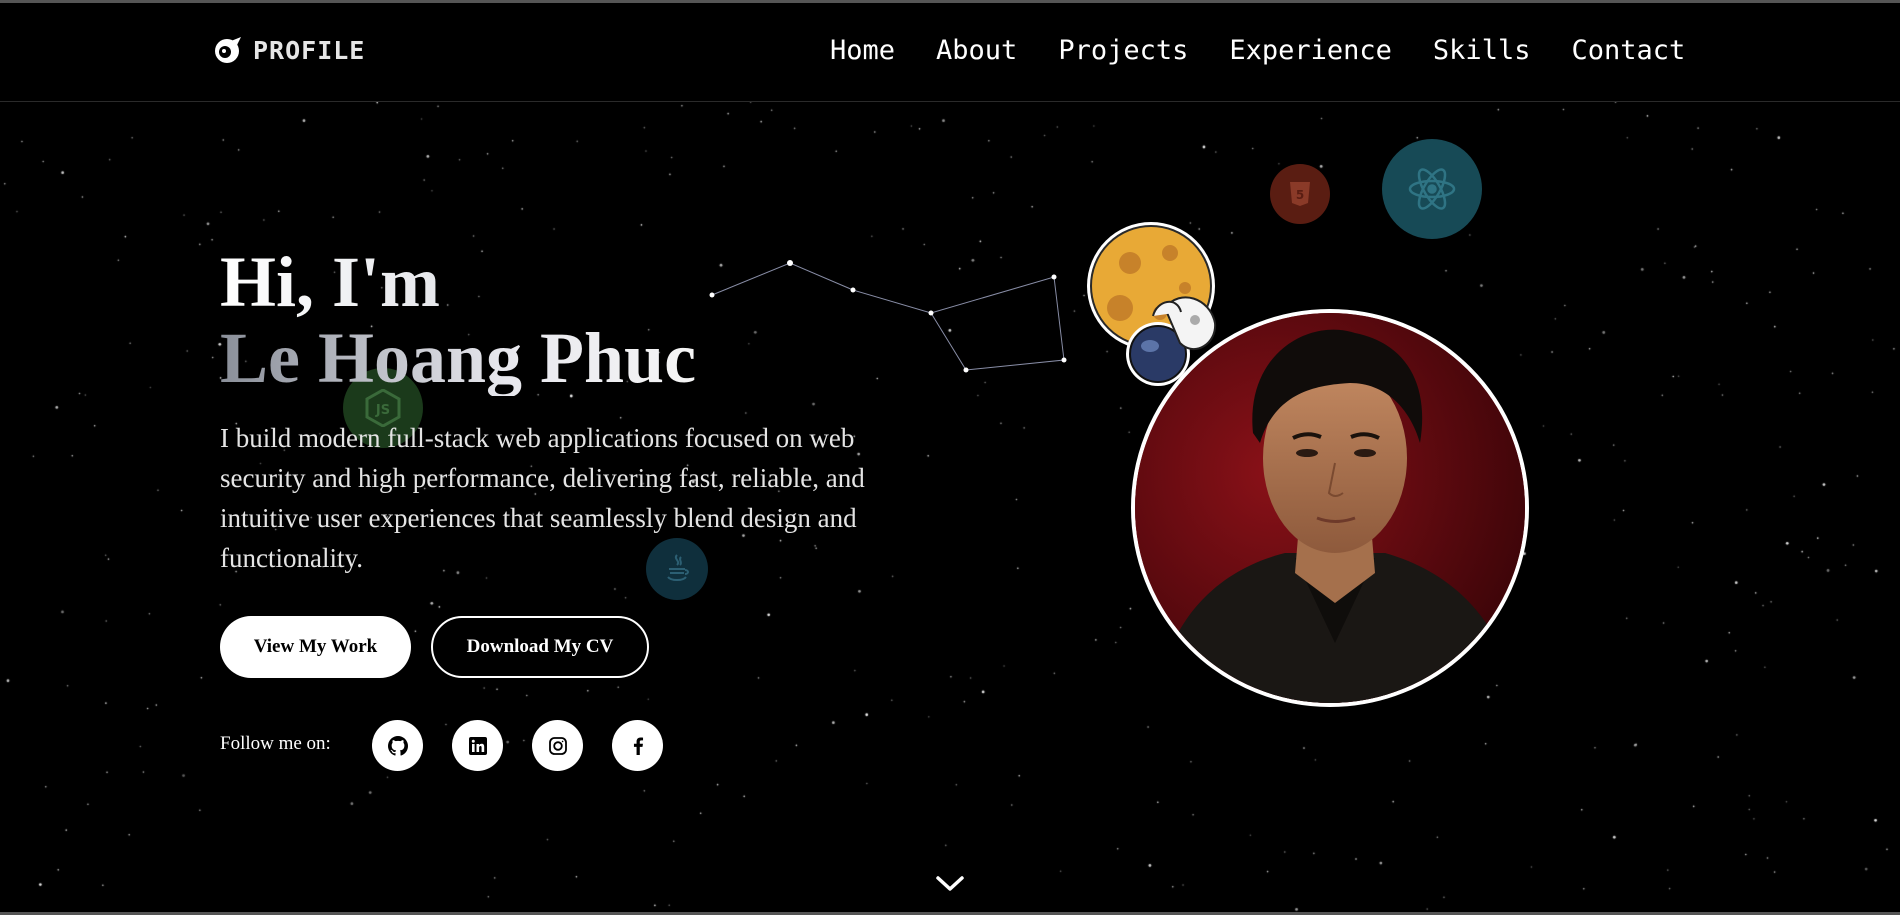 The width and height of the screenshot is (1900, 915). I want to click on nav-experience: Experience, so click(1310, 50).